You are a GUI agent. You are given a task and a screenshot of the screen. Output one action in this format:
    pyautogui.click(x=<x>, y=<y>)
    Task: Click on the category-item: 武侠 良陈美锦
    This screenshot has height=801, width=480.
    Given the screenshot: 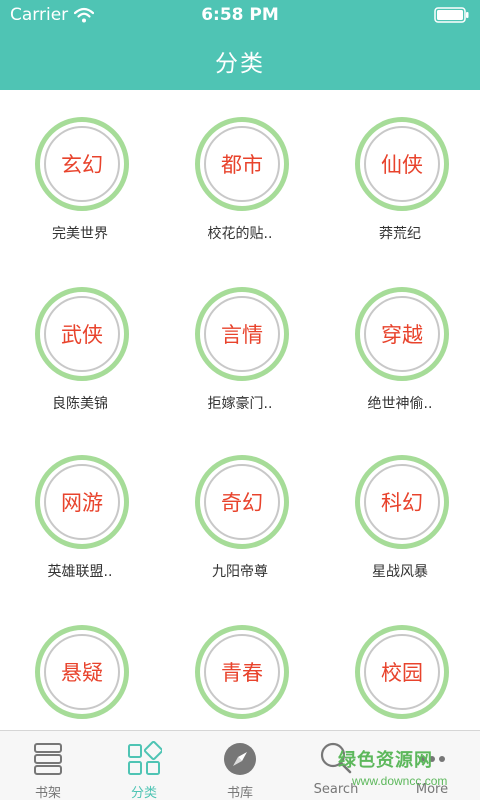 What is the action you would take?
    pyautogui.click(x=80, y=345)
    